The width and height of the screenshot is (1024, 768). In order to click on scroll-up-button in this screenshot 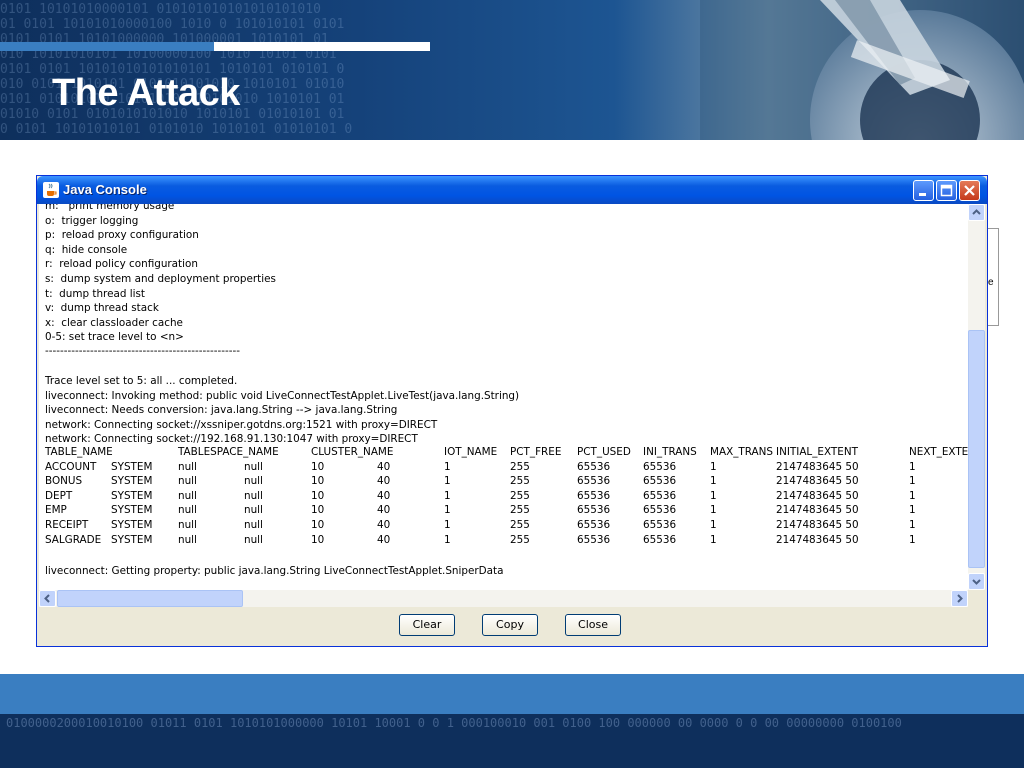, I will do `click(976, 212)`.